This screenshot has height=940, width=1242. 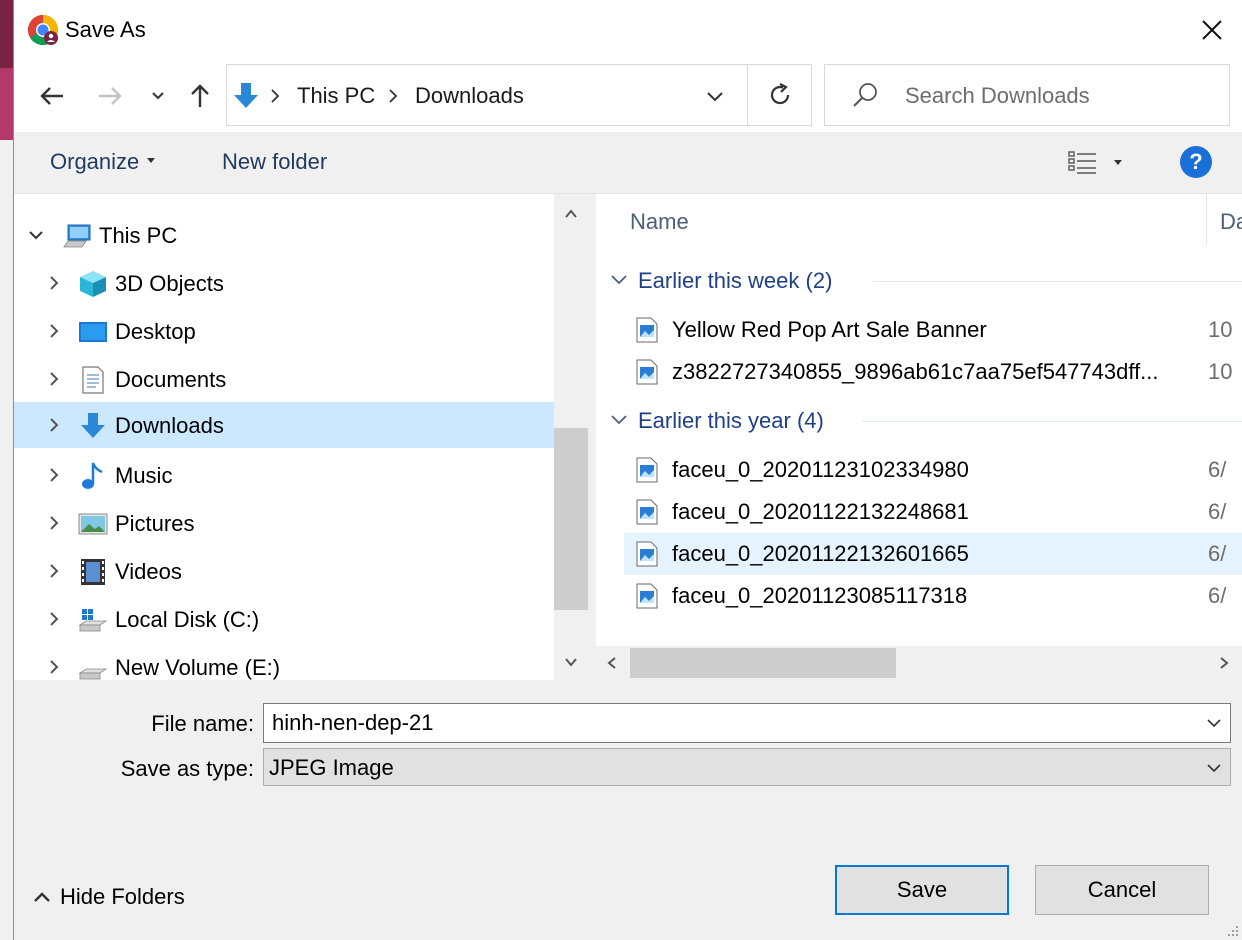 I want to click on caret-down-icon, so click(x=151, y=160).